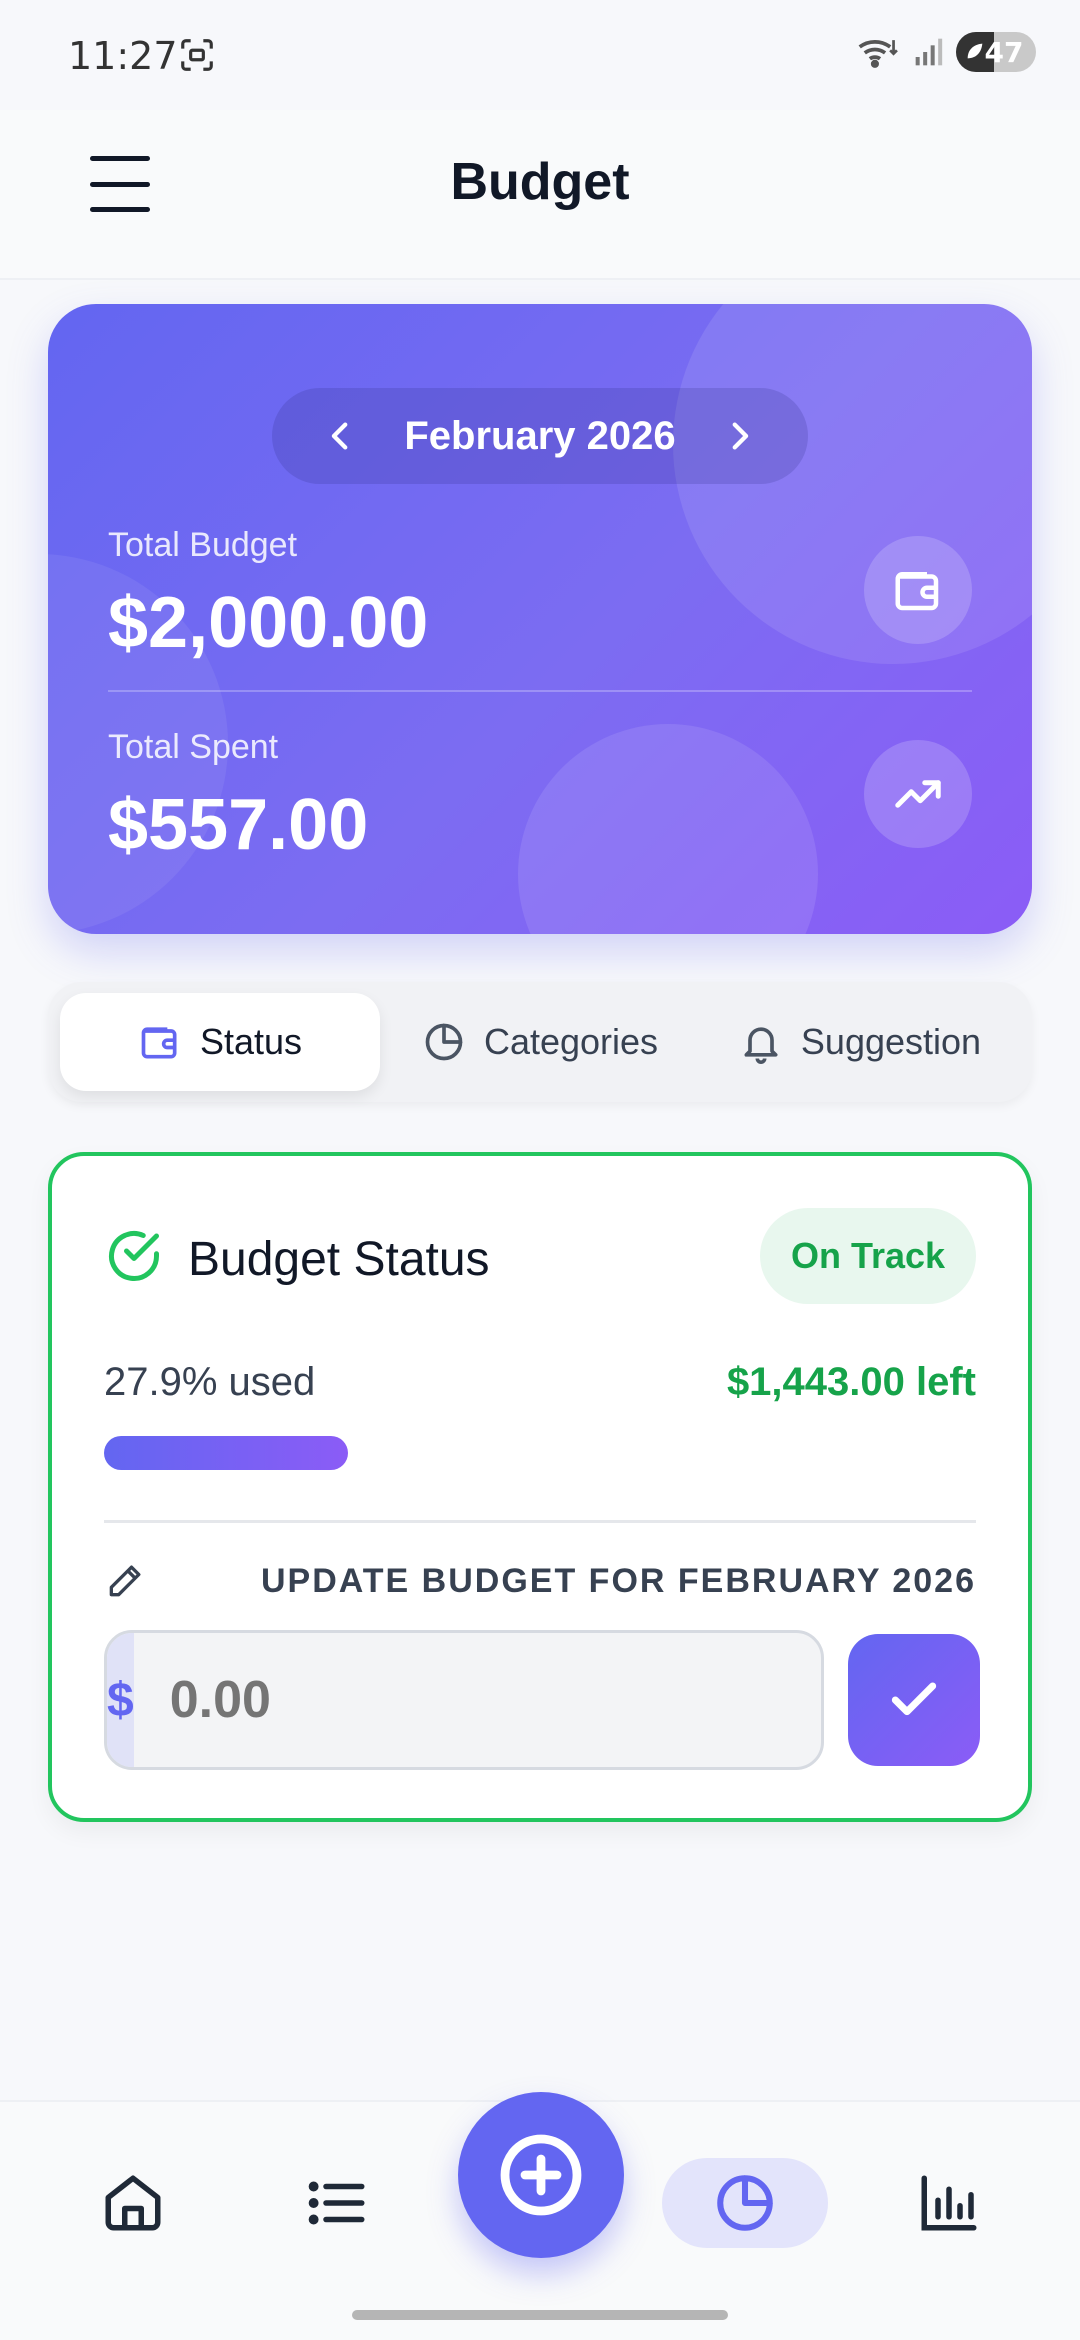 The height and width of the screenshot is (2340, 1080). Describe the element at coordinates (1004, 52) in the screenshot. I see `battery-level: 47` at that location.